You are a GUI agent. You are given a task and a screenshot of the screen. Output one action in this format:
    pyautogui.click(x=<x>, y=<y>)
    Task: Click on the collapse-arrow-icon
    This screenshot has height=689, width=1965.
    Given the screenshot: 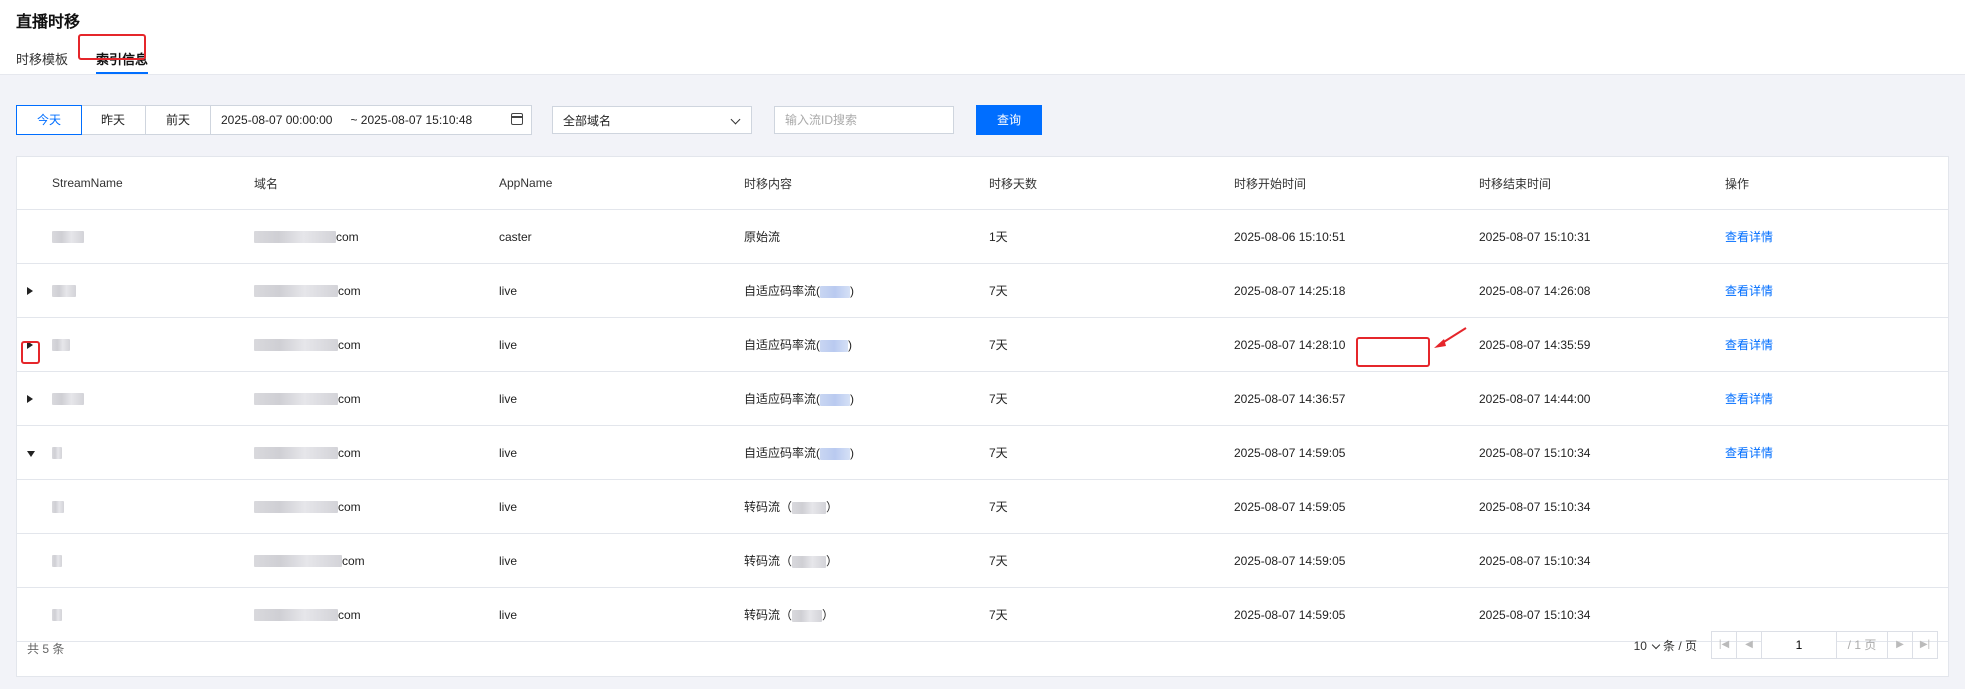 What is the action you would take?
    pyautogui.click(x=31, y=453)
    